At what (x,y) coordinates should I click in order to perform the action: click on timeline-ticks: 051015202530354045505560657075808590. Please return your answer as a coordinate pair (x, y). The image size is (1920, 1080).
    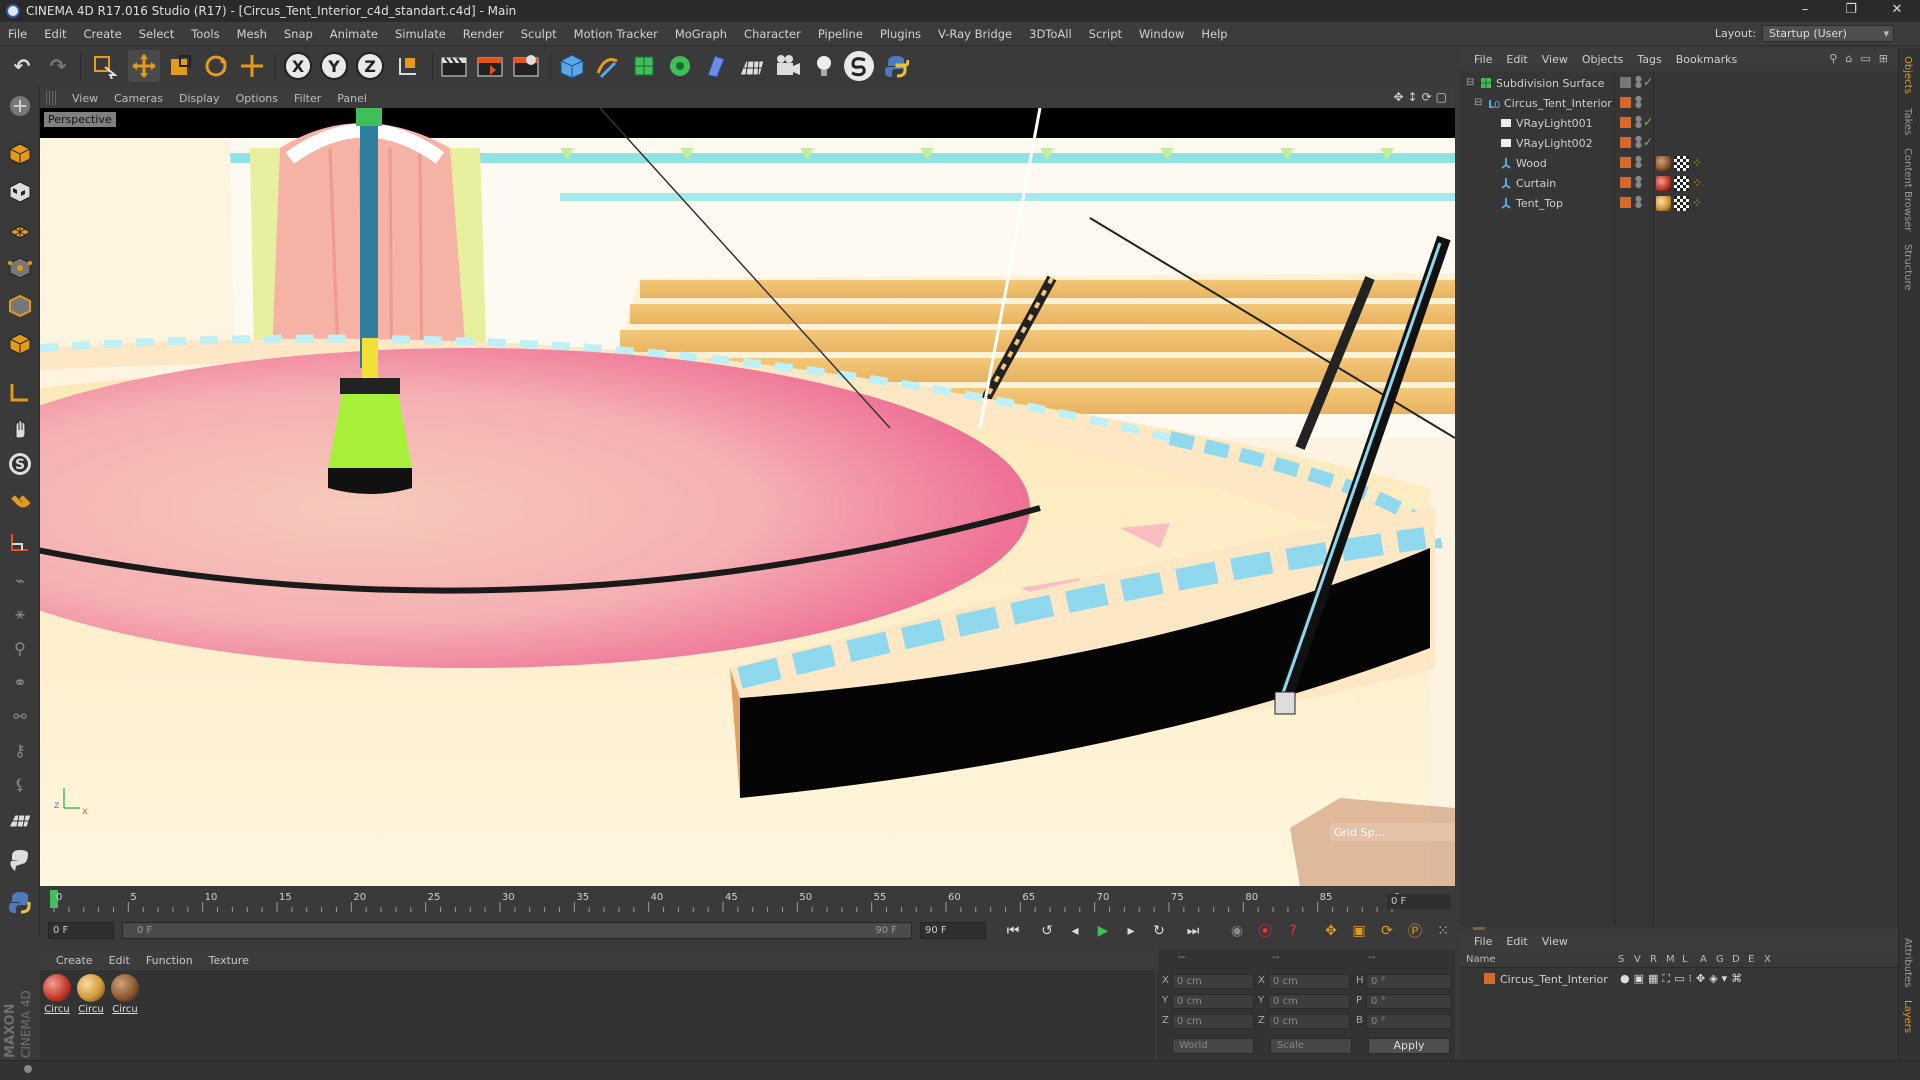
    Looking at the image, I should click on (725, 902).